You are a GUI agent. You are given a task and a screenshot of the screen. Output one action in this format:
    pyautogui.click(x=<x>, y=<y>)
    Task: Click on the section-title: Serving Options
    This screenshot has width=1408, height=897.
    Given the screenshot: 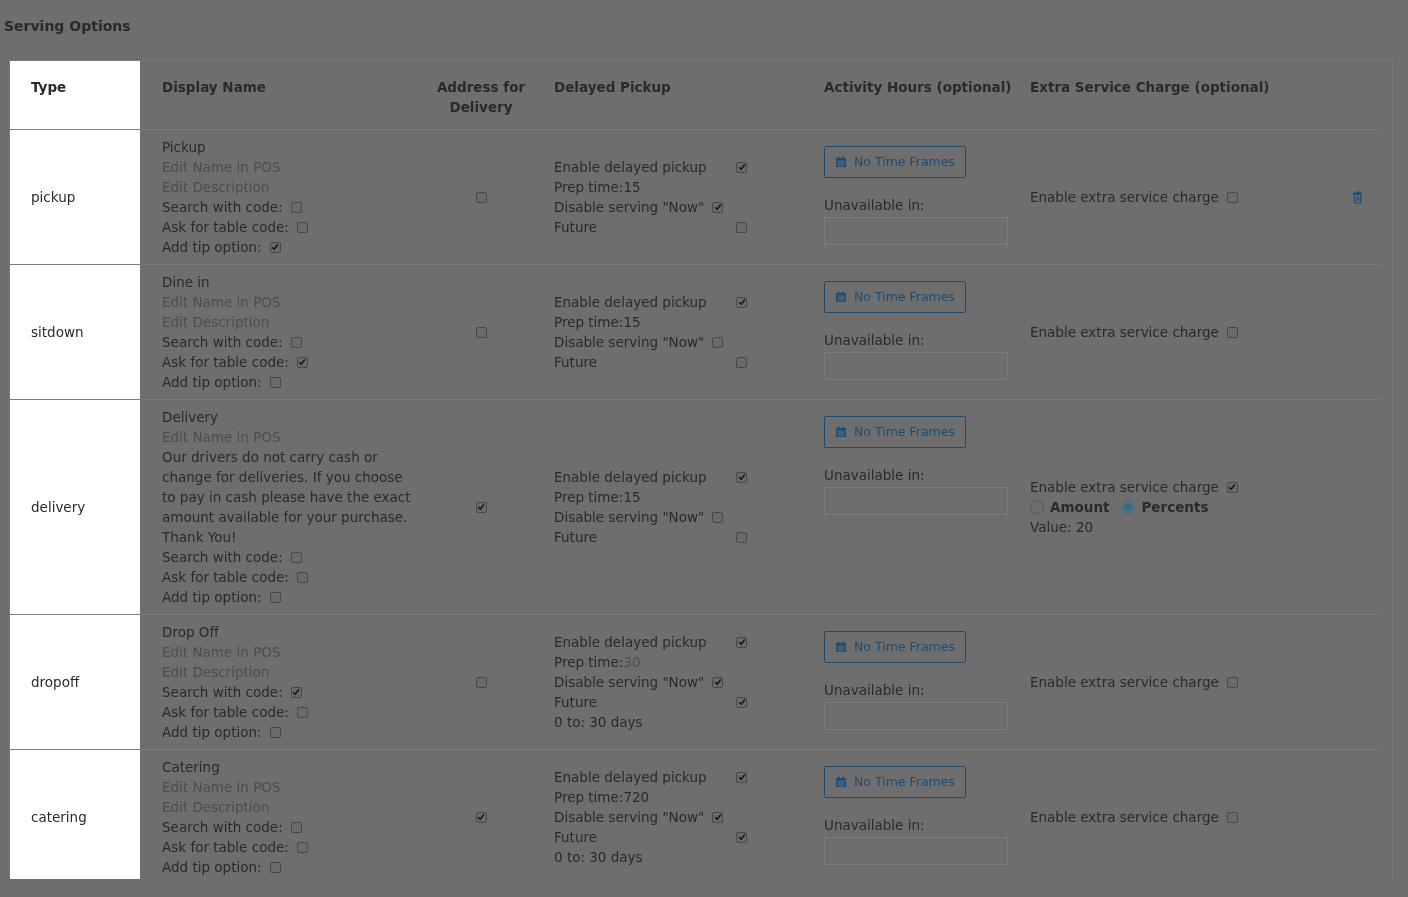 What is the action you would take?
    pyautogui.click(x=68, y=27)
    